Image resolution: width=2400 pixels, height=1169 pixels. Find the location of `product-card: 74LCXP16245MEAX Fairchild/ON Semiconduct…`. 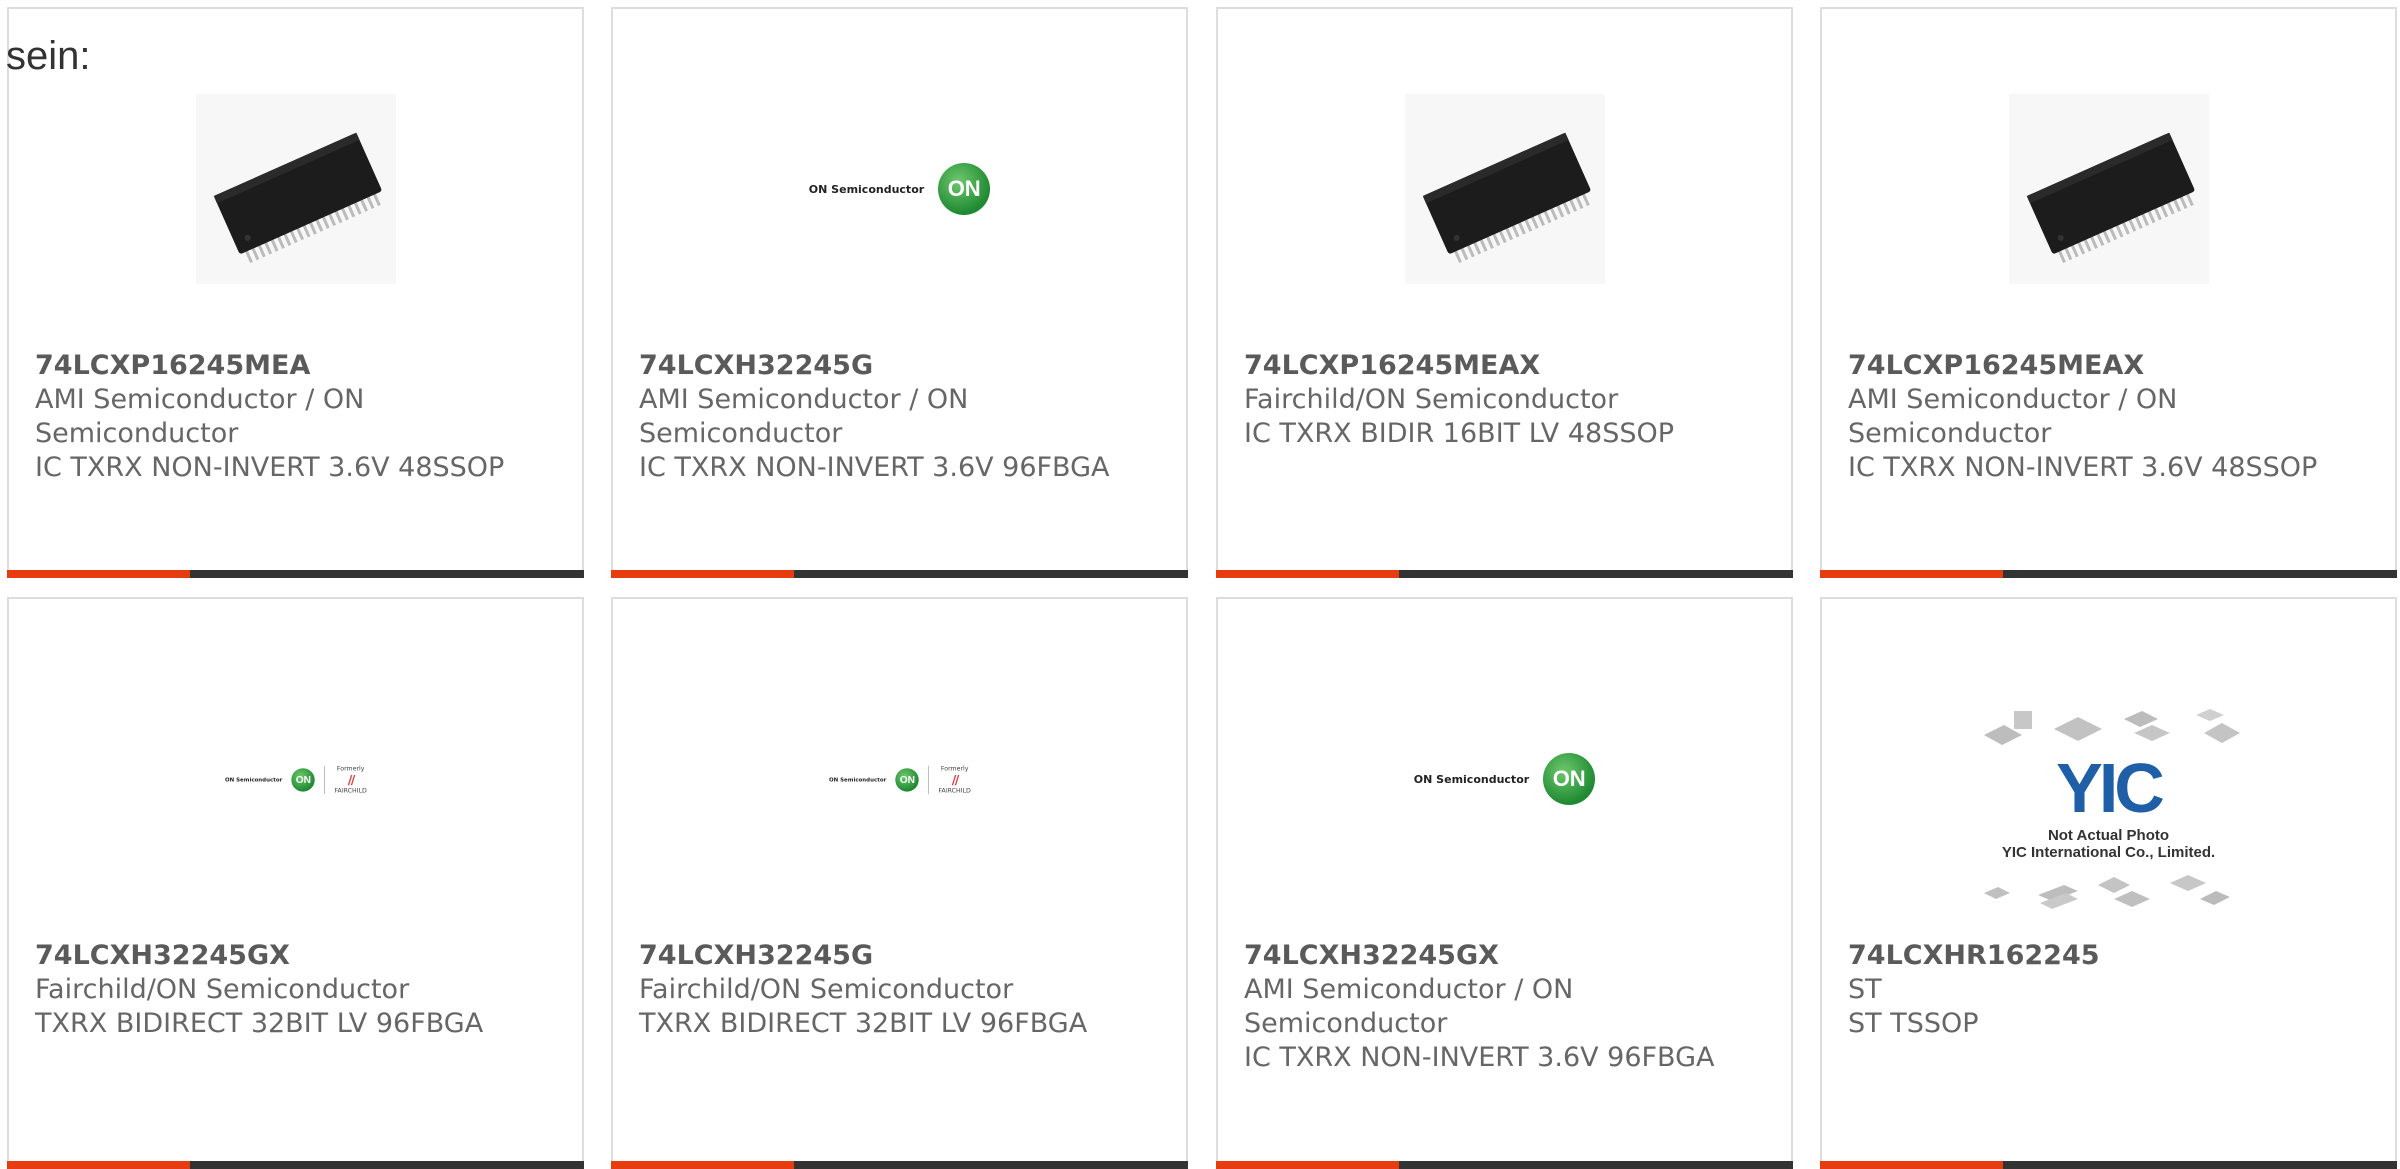

product-card: 74LCXP16245MEAX Fairchild/ON Semiconduct… is located at coordinates (1504, 292).